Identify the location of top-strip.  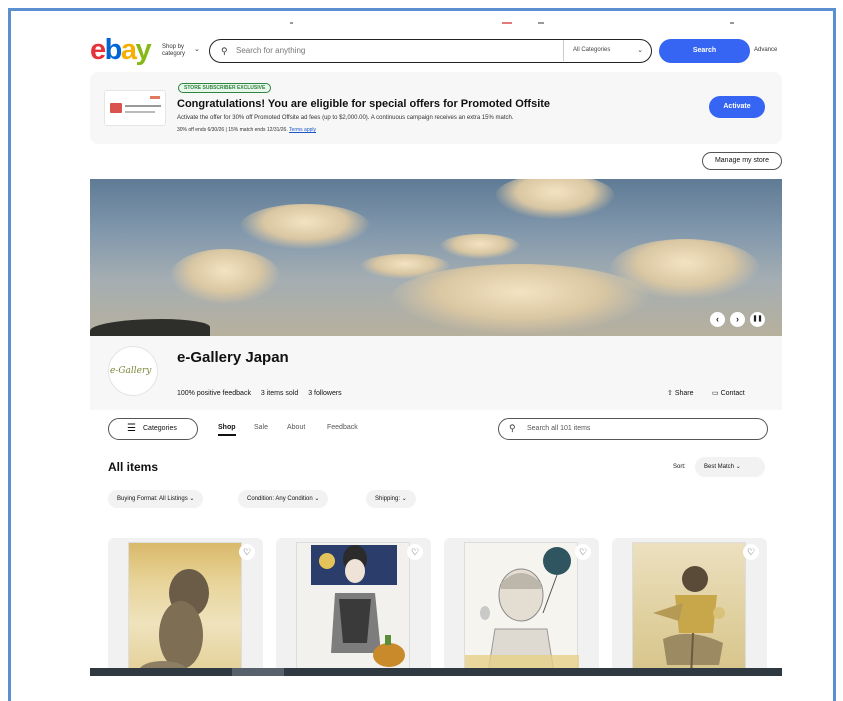
(436, 21).